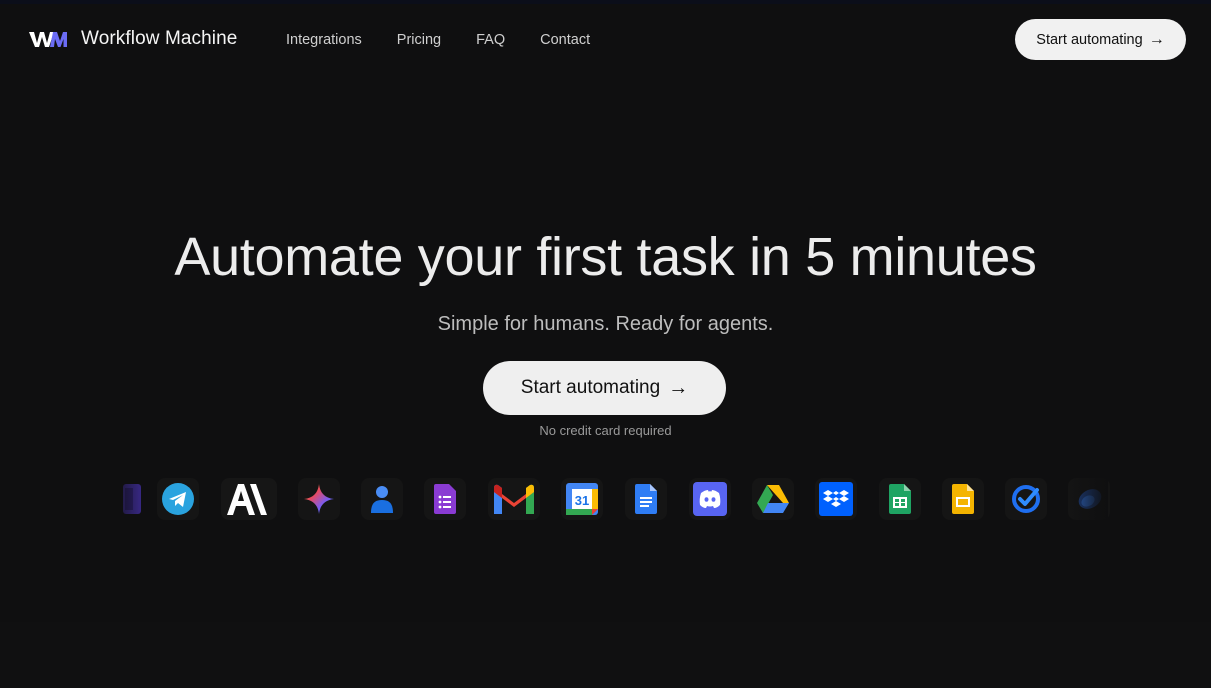 Image resolution: width=1211 pixels, height=688 pixels. I want to click on gmail-icon, so click(514, 499).